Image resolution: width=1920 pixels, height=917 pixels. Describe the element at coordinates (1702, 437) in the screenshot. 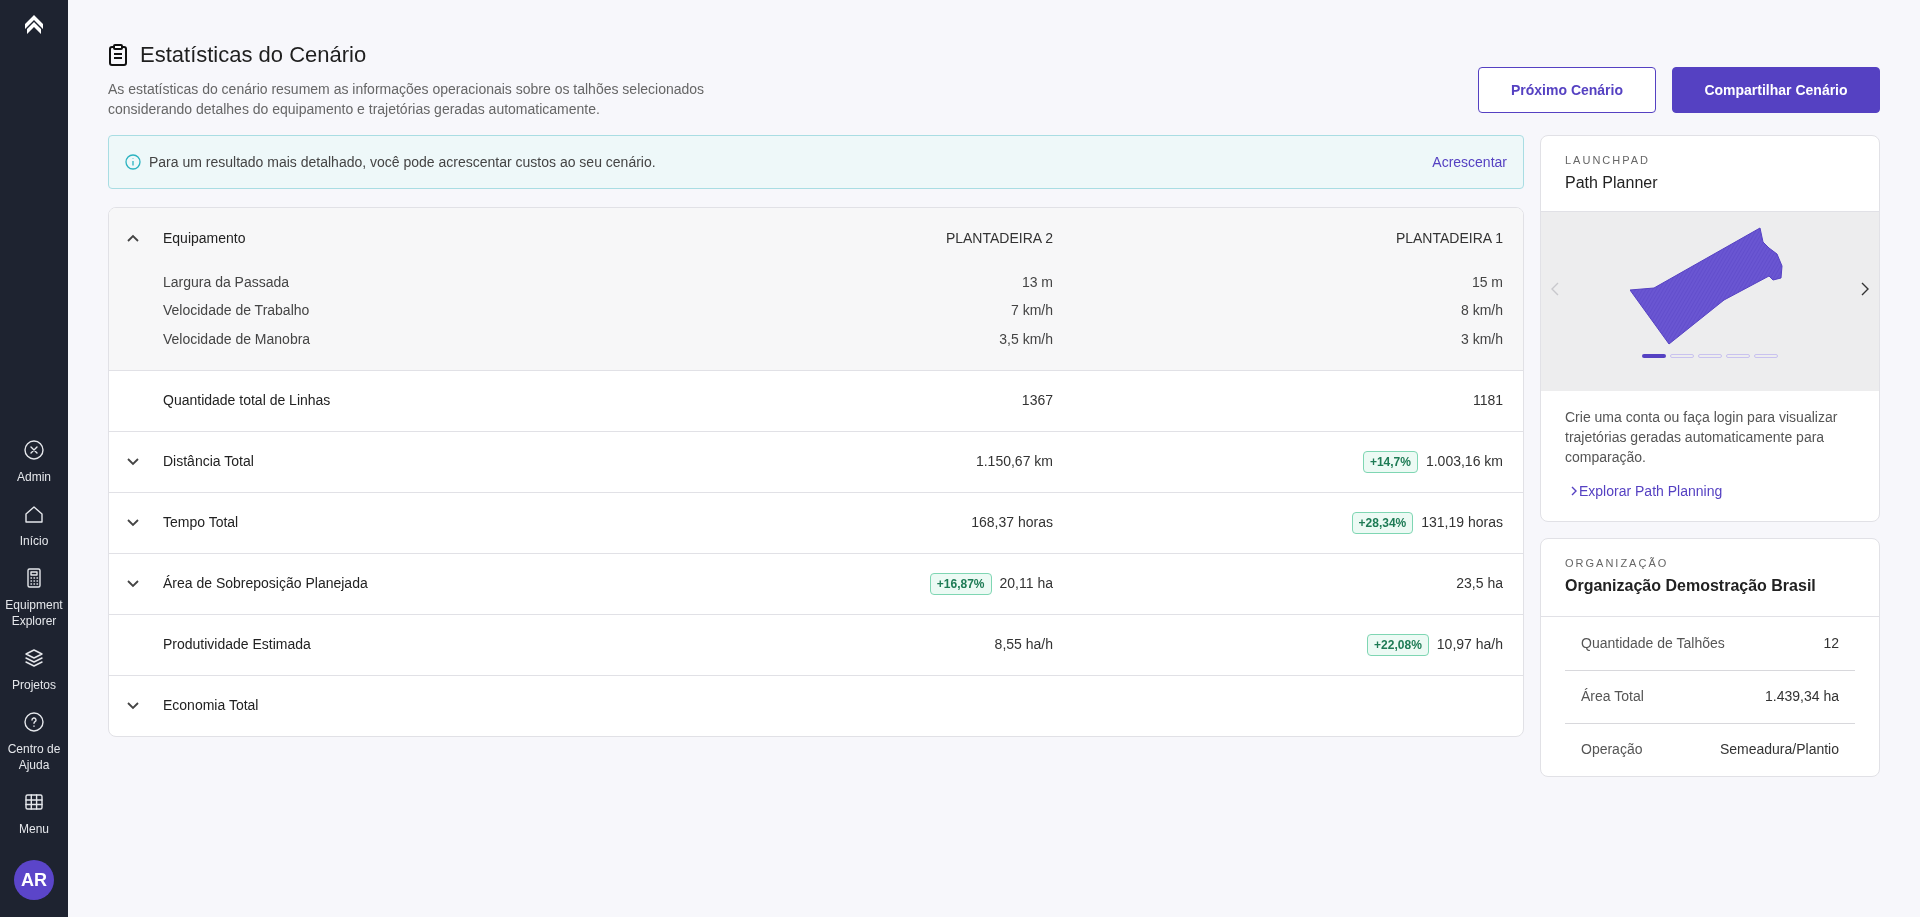

I see `card-description: Crie uma conta ou faça login para visualizar trajetórias geradas automaticamente para comparação.` at that location.